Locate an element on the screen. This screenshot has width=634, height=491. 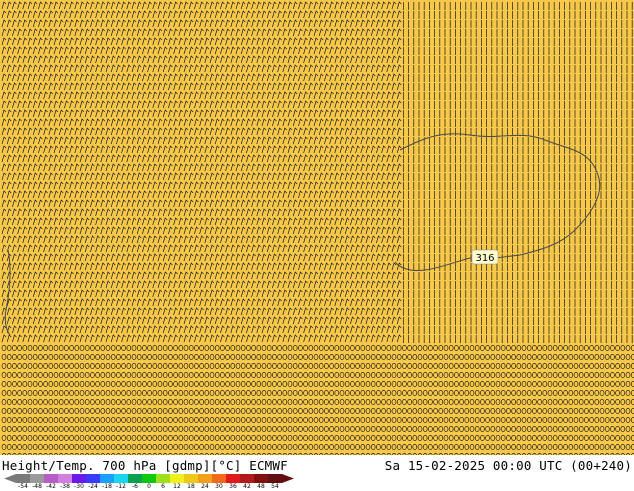
colorbar-tick-label: 0 is located at coordinates (149, 486).